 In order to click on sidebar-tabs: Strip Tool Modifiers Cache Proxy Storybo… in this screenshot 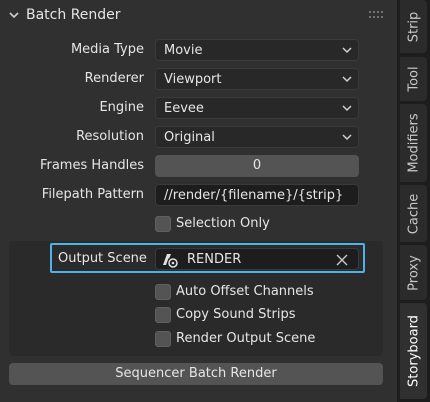, I will do `click(413, 201)`.